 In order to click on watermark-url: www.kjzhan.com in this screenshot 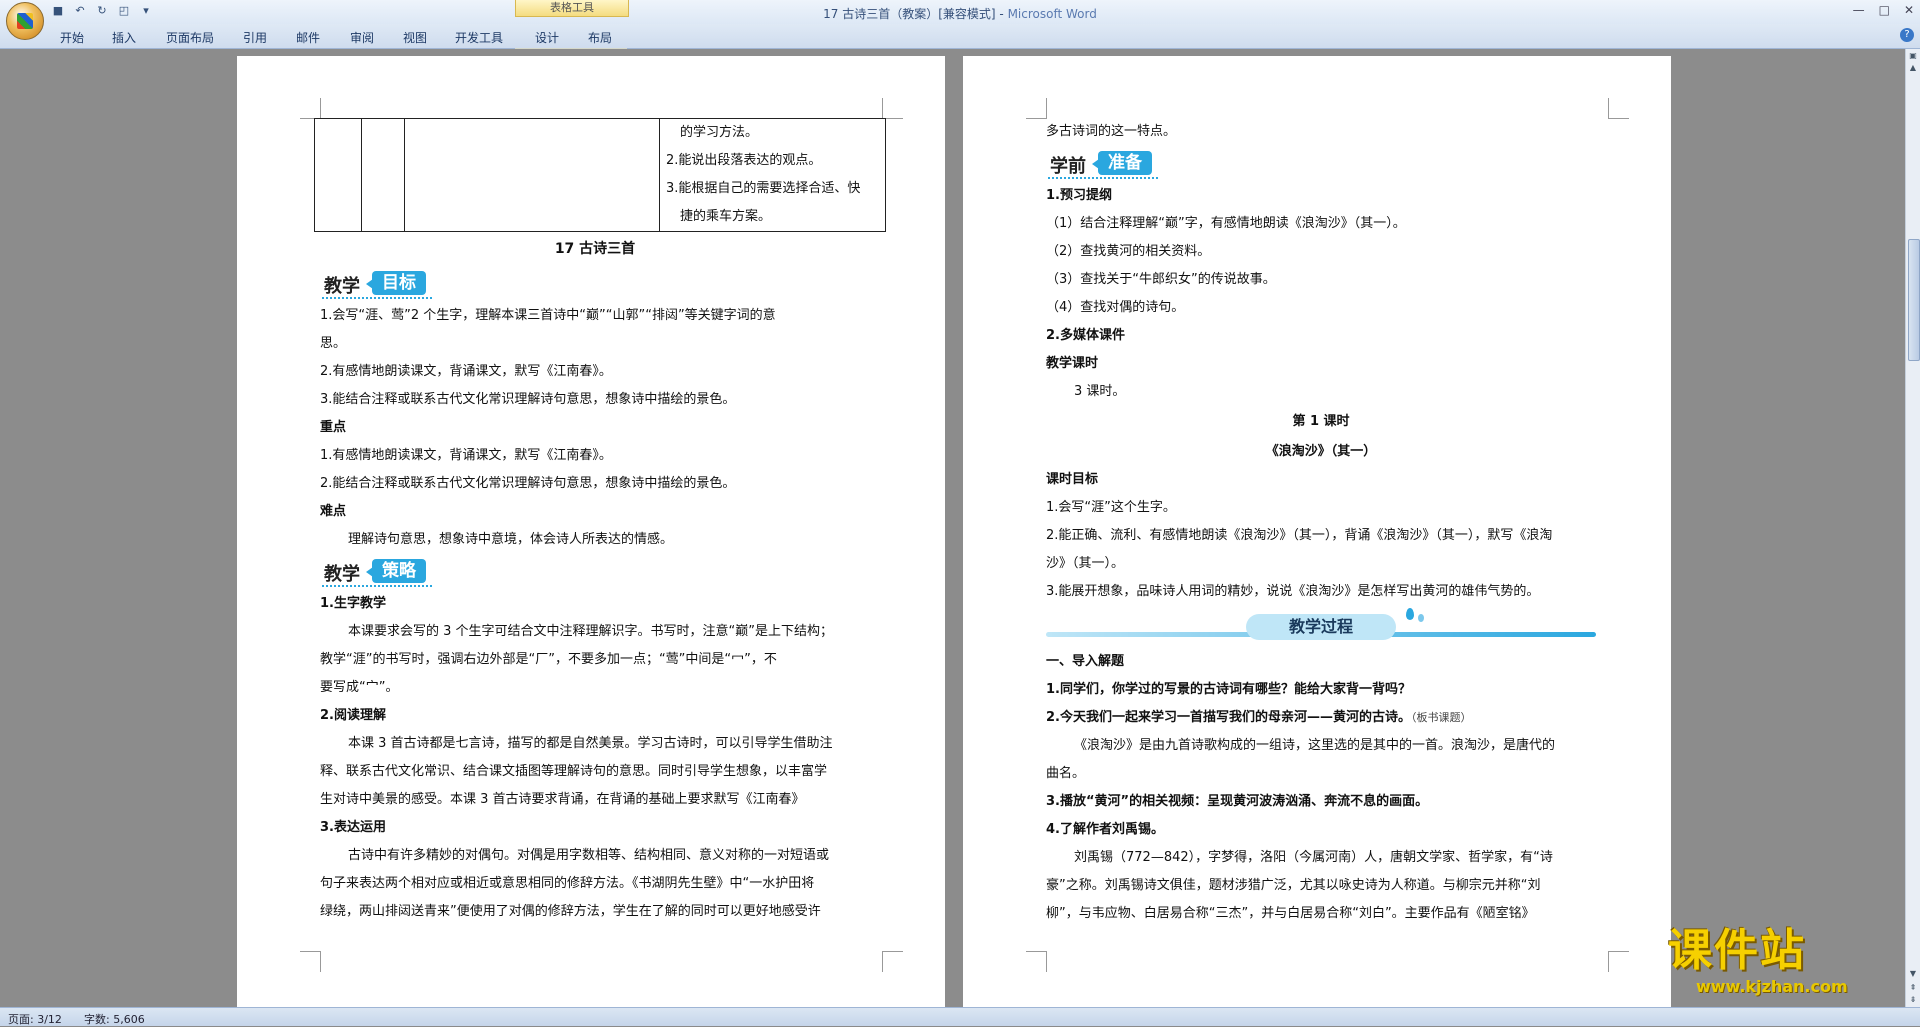, I will do `click(1772, 986)`.